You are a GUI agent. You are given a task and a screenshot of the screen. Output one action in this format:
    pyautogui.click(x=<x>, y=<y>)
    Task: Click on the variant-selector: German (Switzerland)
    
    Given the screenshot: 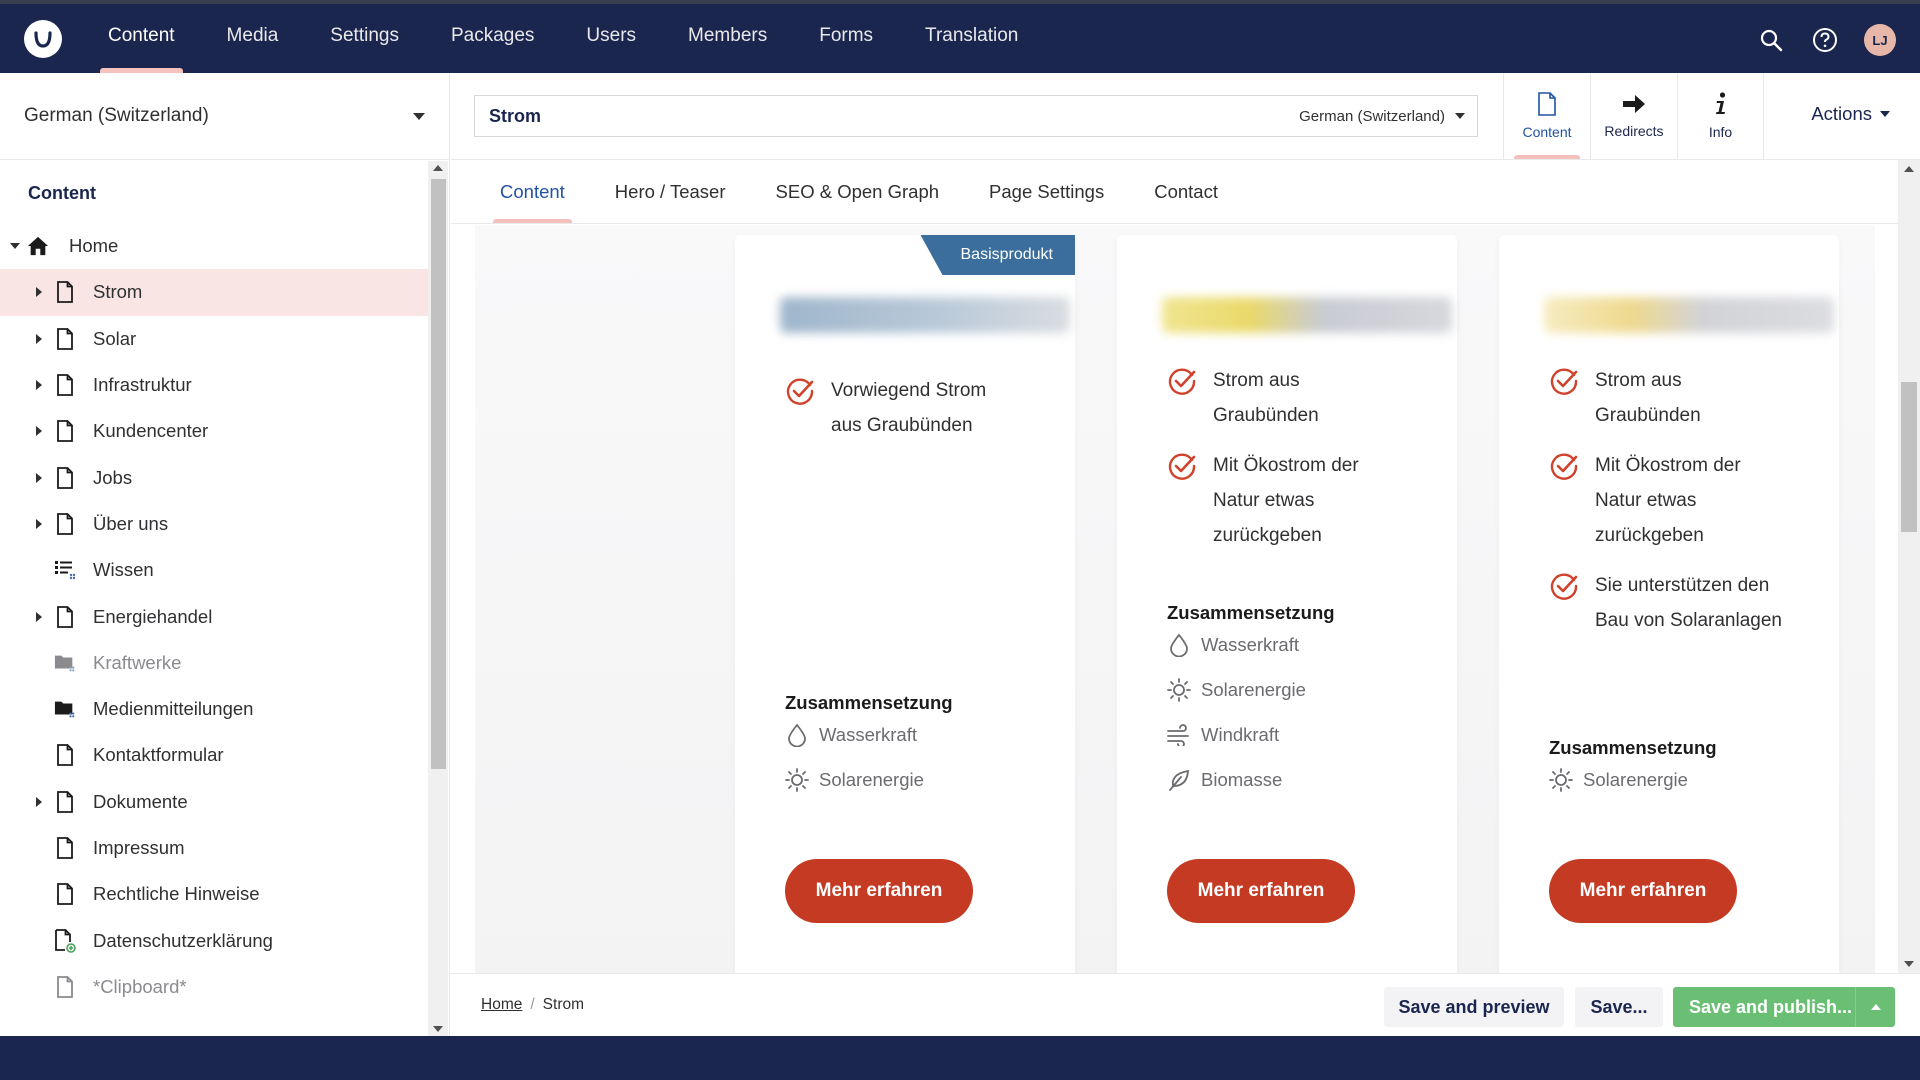 What is the action you would take?
    pyautogui.click(x=1382, y=116)
    